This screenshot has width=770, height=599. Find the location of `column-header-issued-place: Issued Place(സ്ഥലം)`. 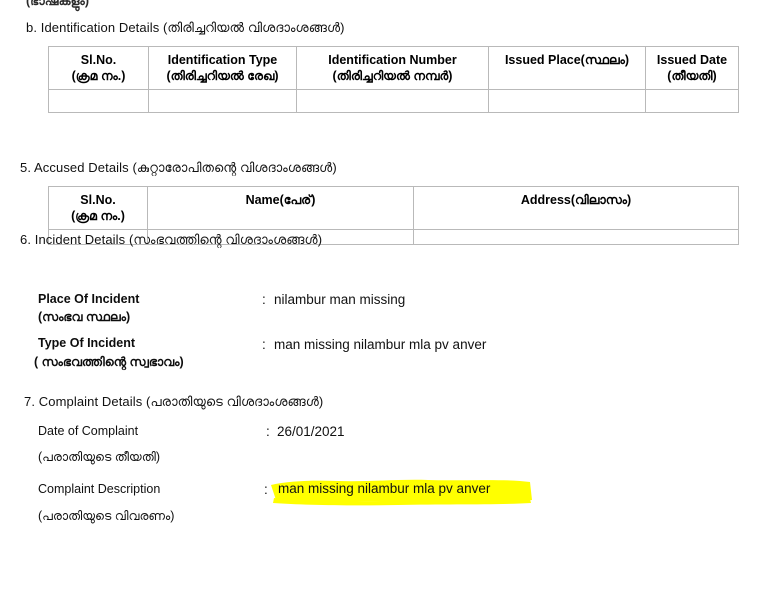

column-header-issued-place: Issued Place(സ്ഥലം) is located at coordinates (567, 68).